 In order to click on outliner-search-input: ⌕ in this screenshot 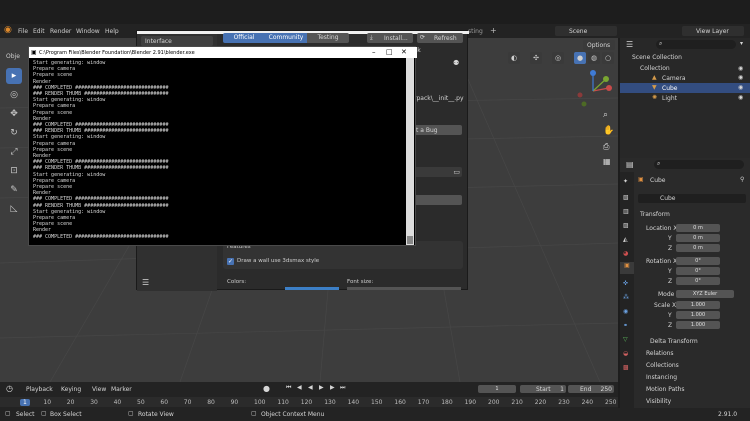, I will do `click(696, 44)`.